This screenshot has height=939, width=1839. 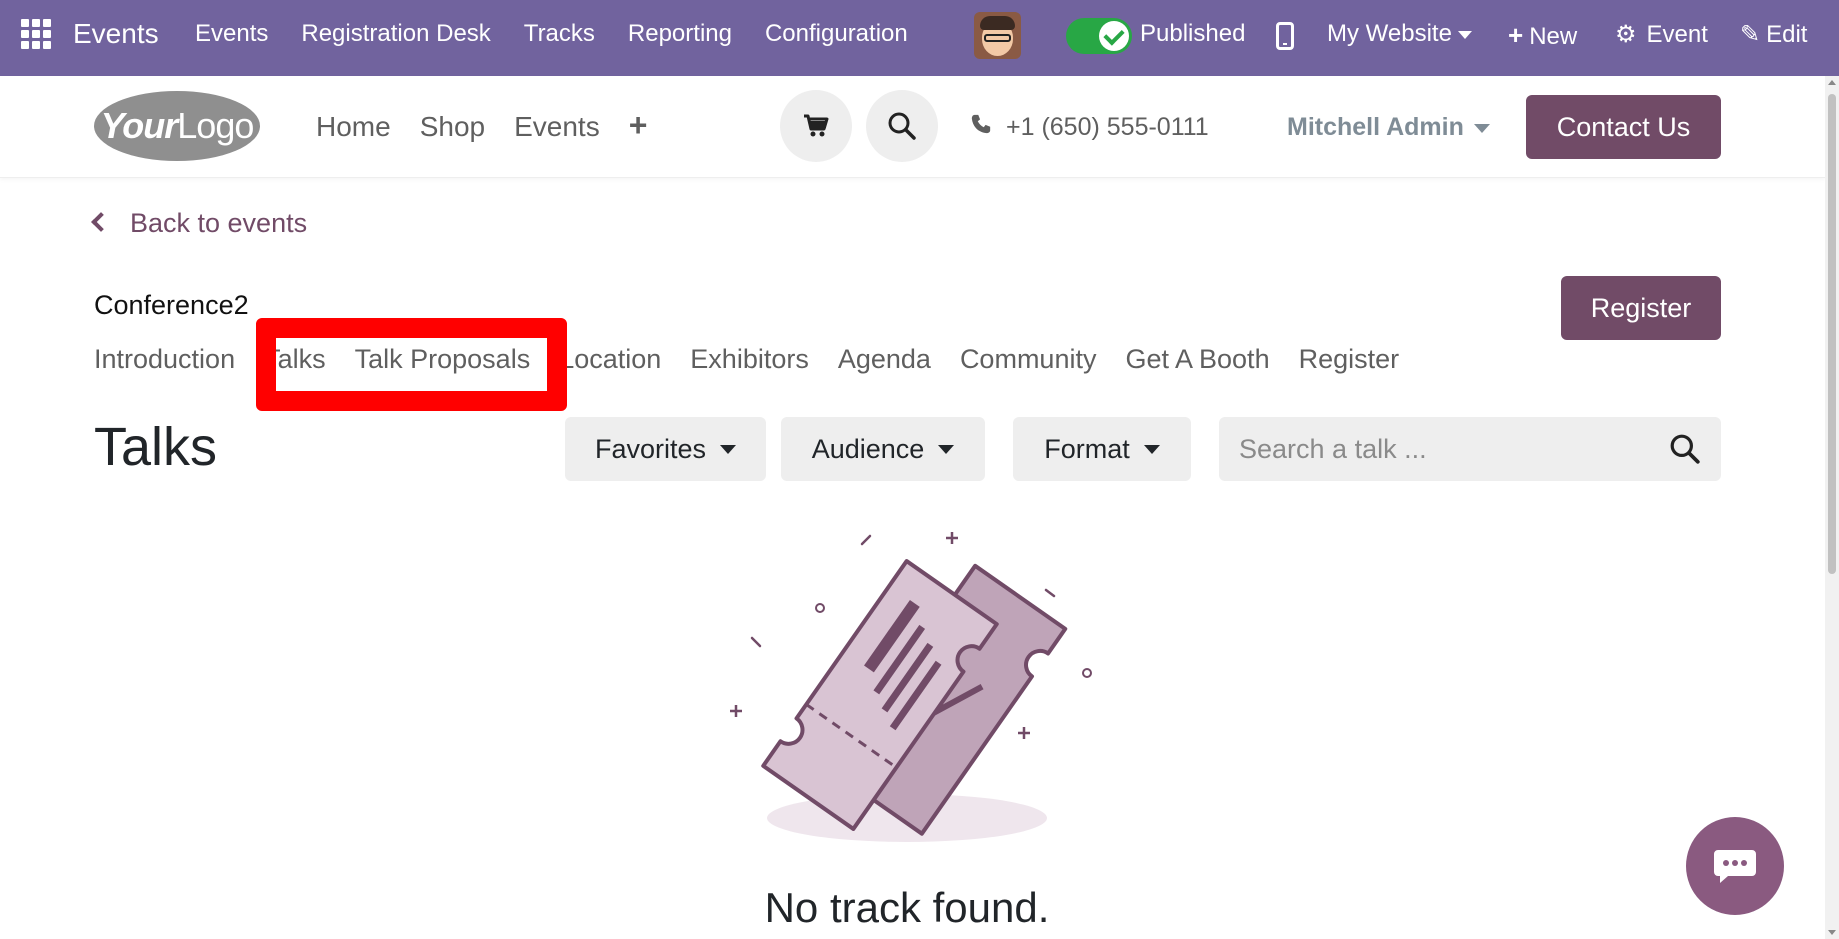 I want to click on nav-events: Events, so click(x=557, y=127).